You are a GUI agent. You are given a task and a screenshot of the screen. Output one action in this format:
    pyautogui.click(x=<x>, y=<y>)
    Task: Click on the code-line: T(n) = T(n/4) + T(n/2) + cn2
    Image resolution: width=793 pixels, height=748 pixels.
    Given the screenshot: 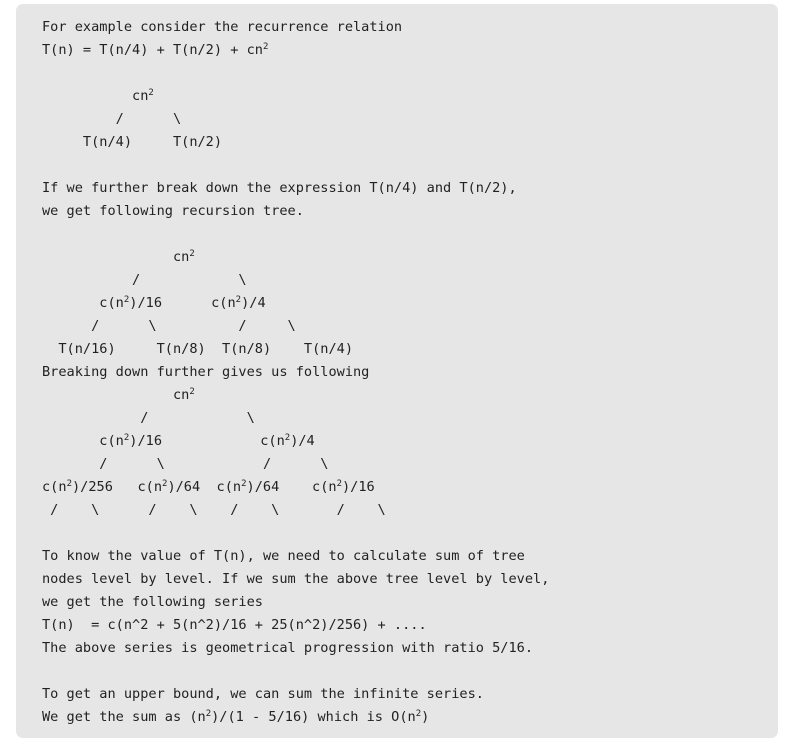 What is the action you would take?
    pyautogui.click(x=155, y=50)
    